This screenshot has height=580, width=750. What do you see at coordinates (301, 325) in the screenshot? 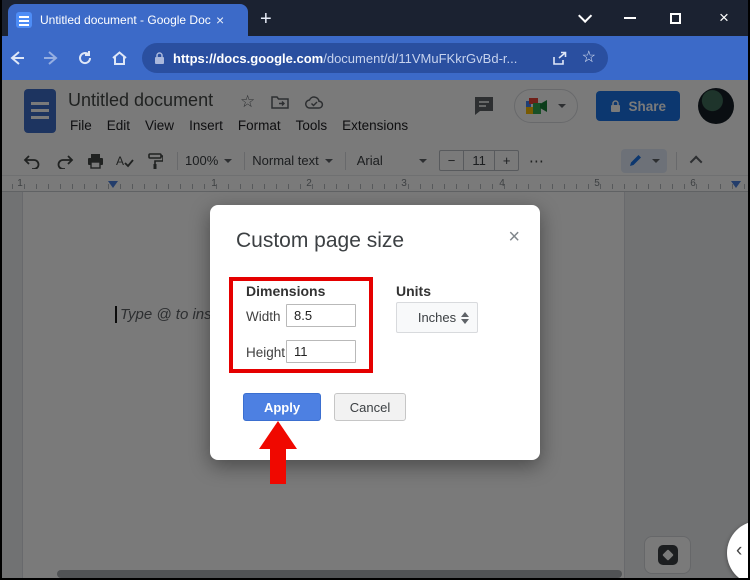
I see `annotation-rectangle` at bounding box center [301, 325].